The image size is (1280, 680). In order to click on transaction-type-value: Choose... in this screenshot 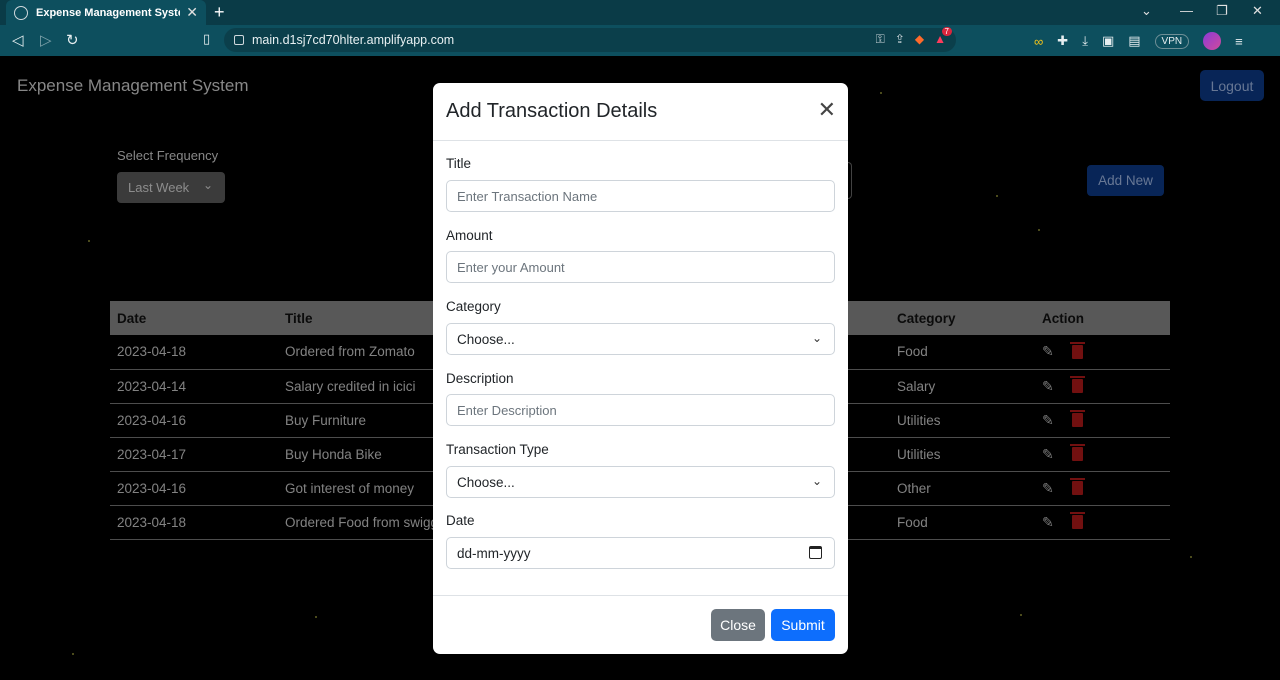, I will do `click(486, 482)`.